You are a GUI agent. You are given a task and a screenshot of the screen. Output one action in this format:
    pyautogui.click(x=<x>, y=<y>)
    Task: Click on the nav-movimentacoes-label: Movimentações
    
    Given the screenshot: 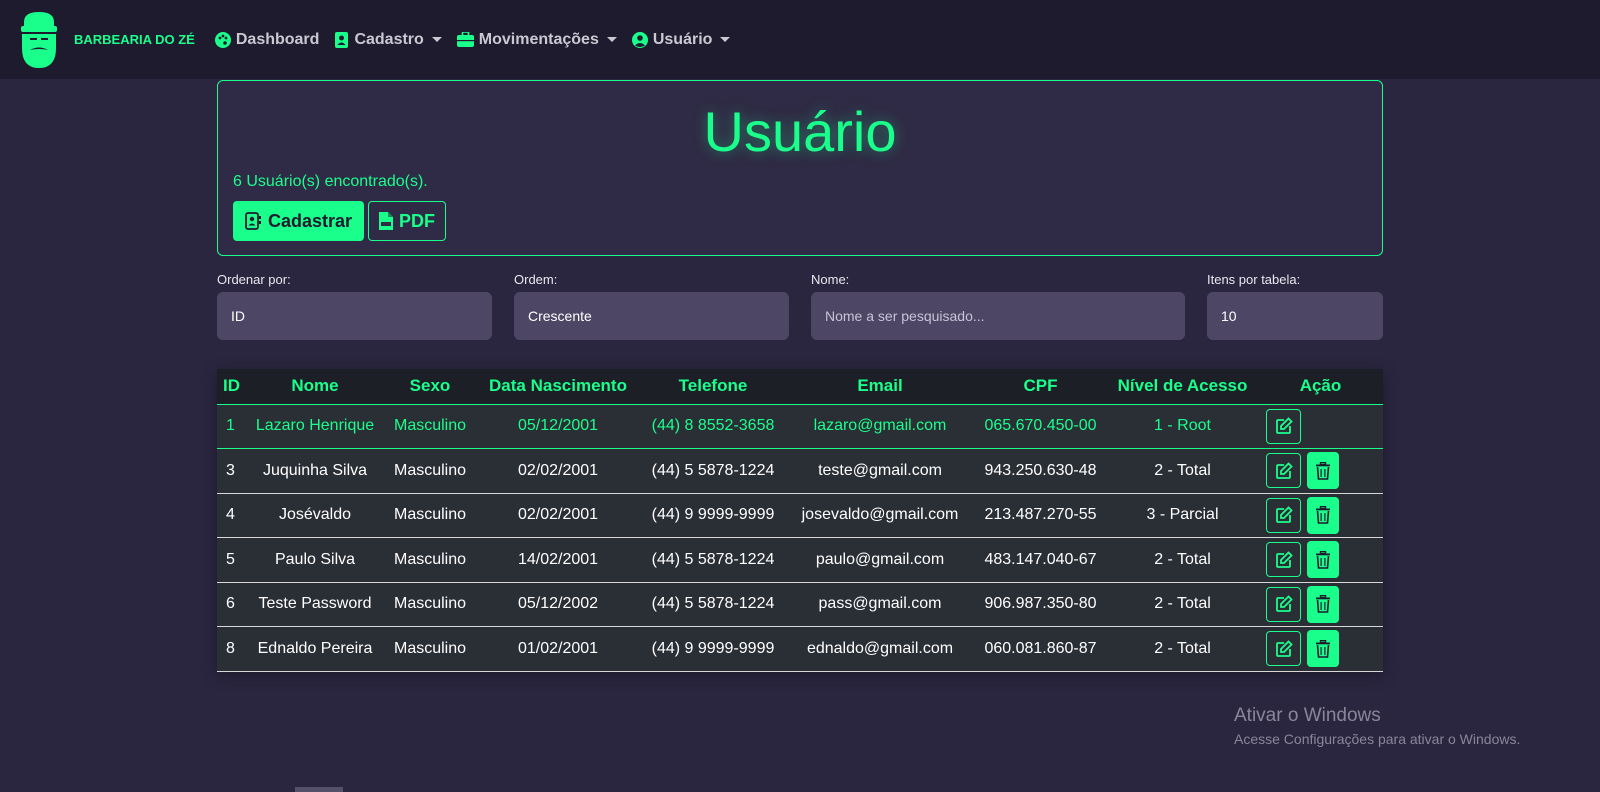 What is the action you would take?
    pyautogui.click(x=538, y=39)
    